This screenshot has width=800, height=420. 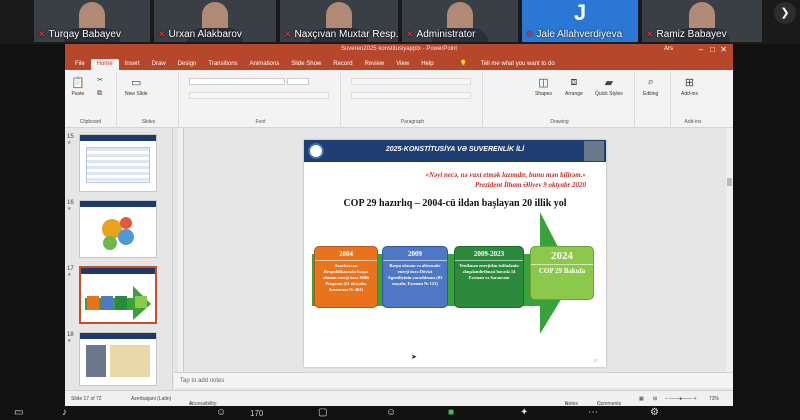 What do you see at coordinates (560, 99) in the screenshot?
I see `drawing-group: ◫ Shapes ⧈ Arrange ▰ Quick Styles Drawing` at bounding box center [560, 99].